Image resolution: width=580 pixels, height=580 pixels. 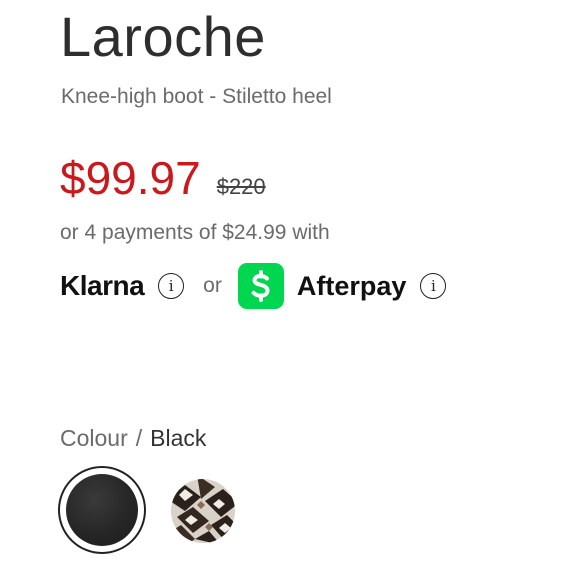 What do you see at coordinates (351, 285) in the screenshot?
I see `afterpay-logo: Afterpay` at bounding box center [351, 285].